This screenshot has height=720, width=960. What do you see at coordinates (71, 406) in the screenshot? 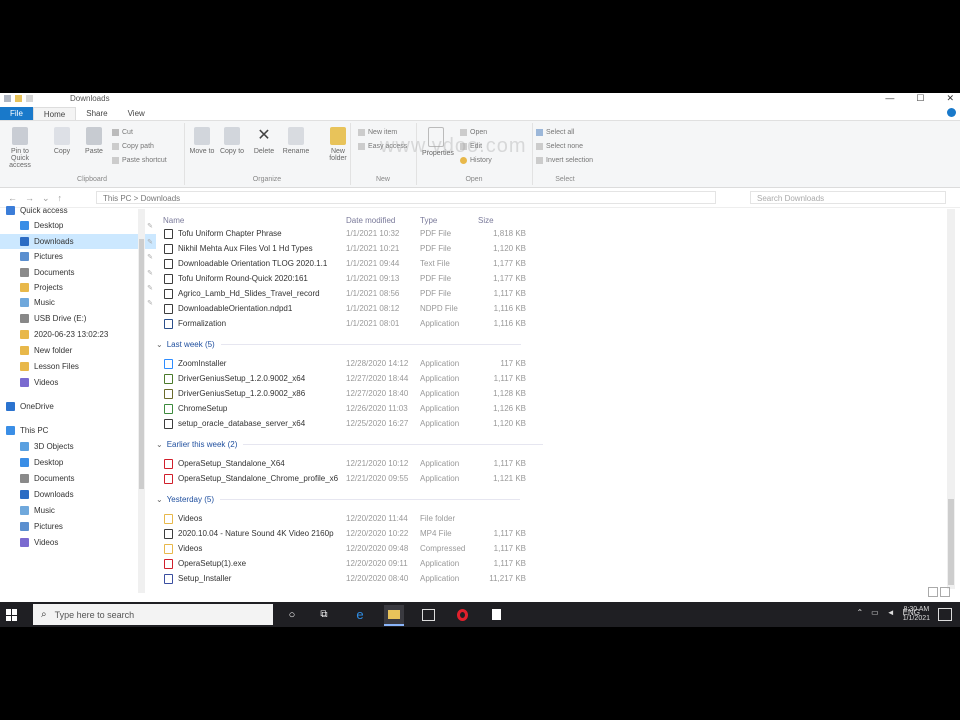
I see `nav-item: OneDrive` at bounding box center [71, 406].